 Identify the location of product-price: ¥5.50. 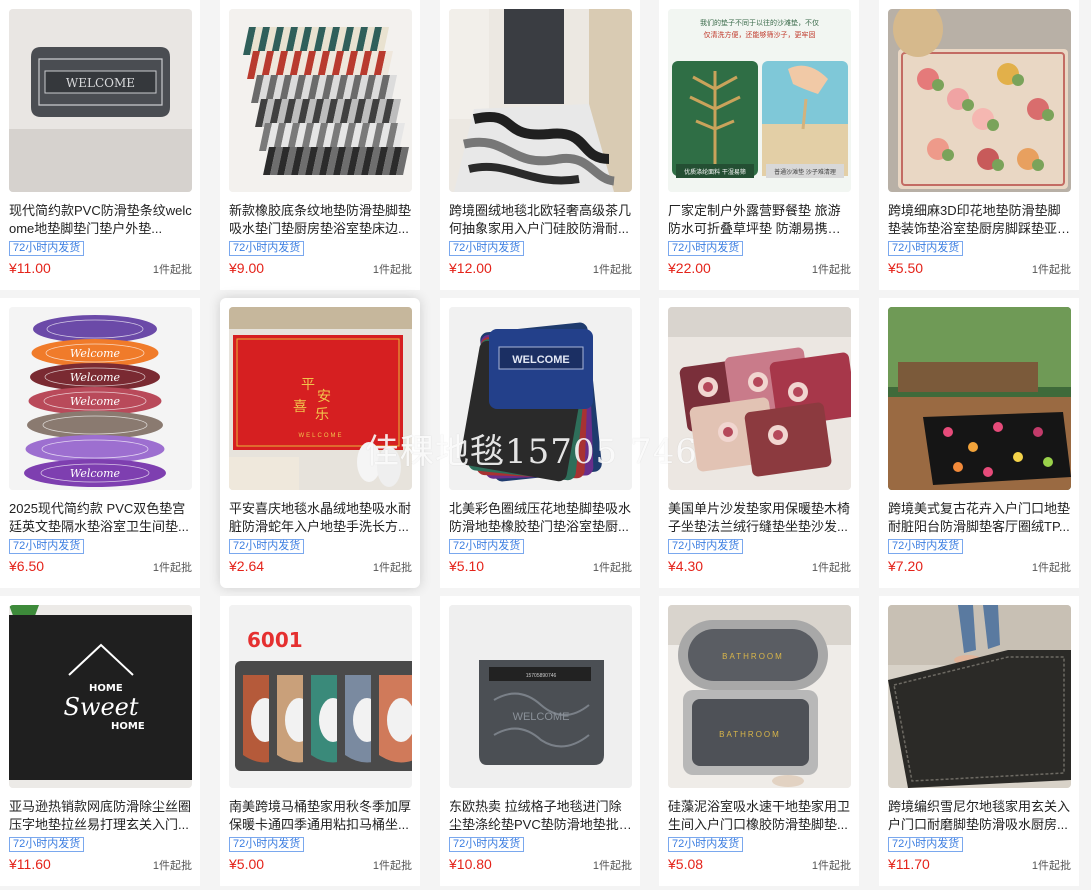
(906, 268).